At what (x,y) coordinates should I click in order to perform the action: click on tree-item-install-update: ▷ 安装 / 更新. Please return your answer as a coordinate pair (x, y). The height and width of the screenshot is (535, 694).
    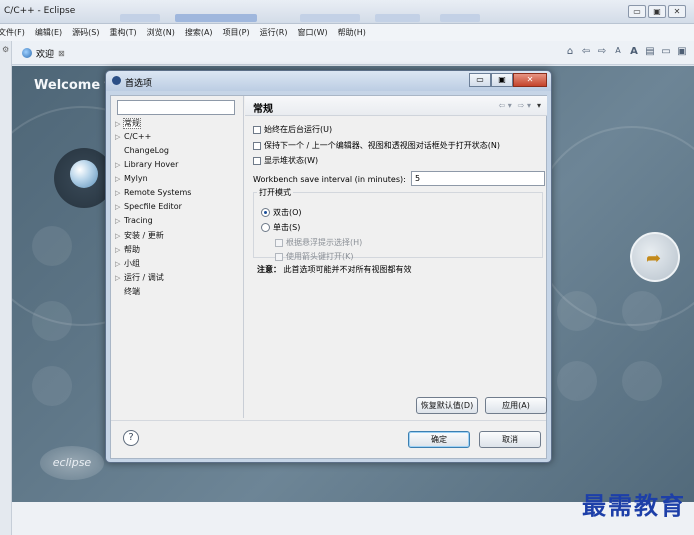
    Looking at the image, I should click on (139, 235).